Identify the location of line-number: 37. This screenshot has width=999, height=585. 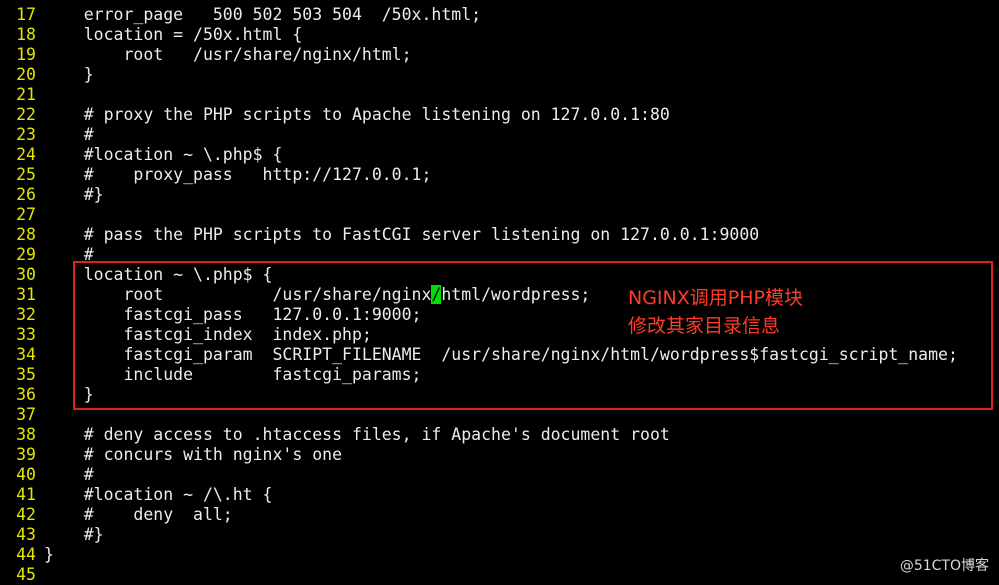
(26, 414).